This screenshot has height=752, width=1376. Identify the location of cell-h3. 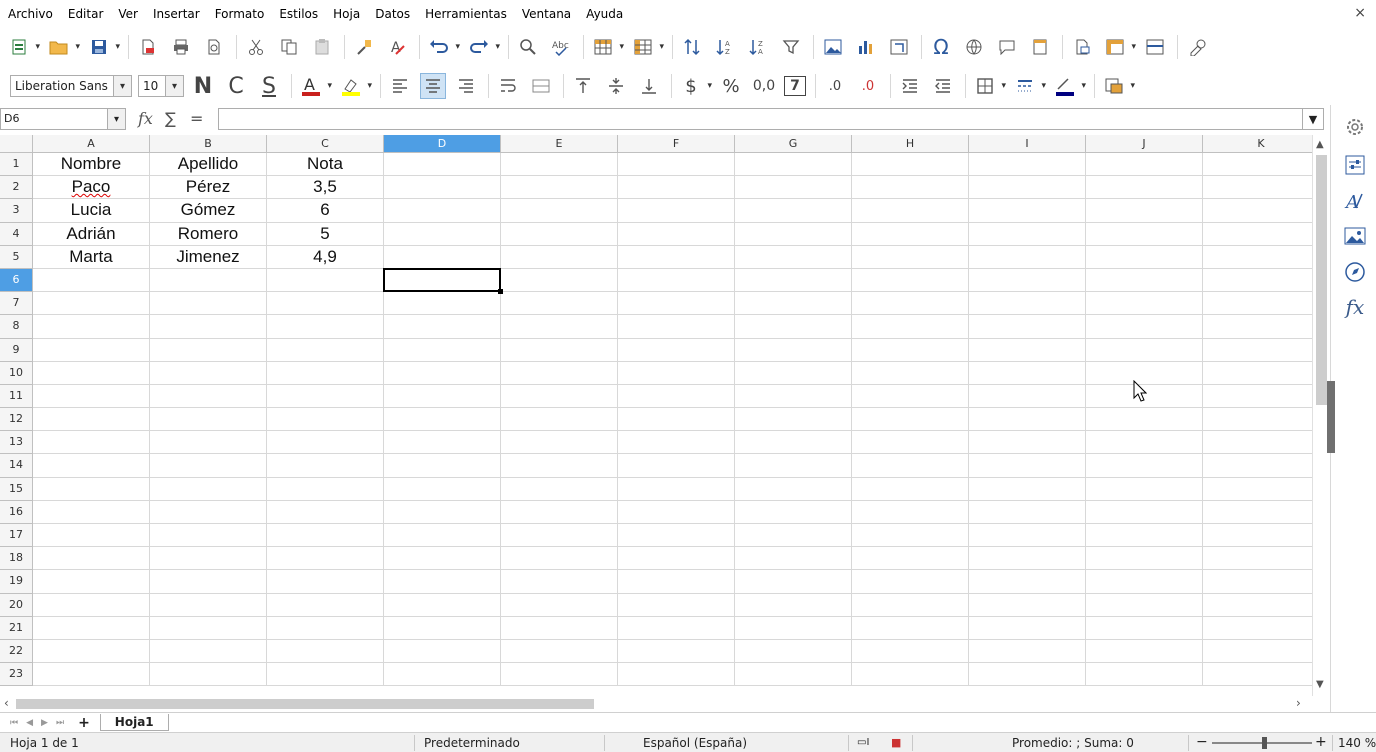
(910, 211).